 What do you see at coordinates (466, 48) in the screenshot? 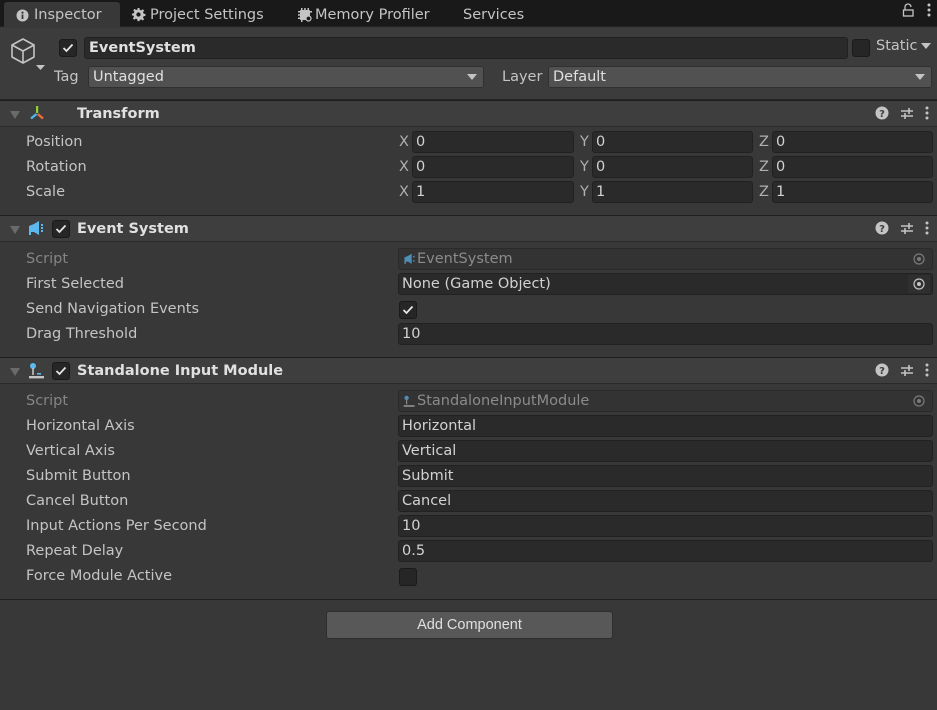
I see `object-name-input: EventSystem` at bounding box center [466, 48].